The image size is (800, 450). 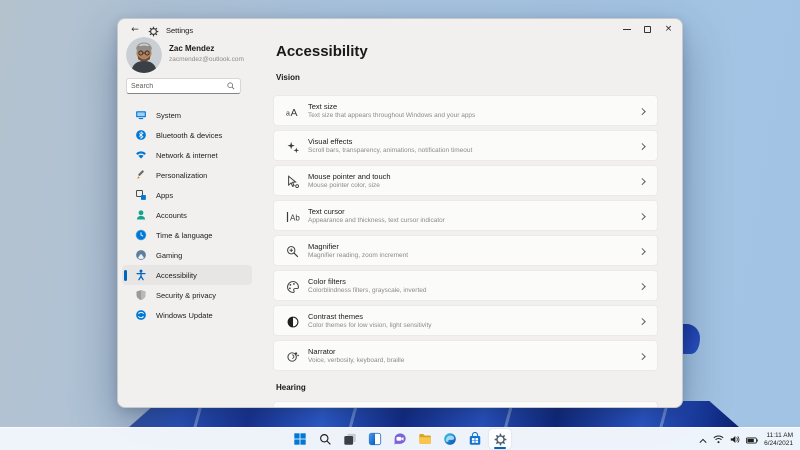 I want to click on network-icon, so click(x=141, y=155).